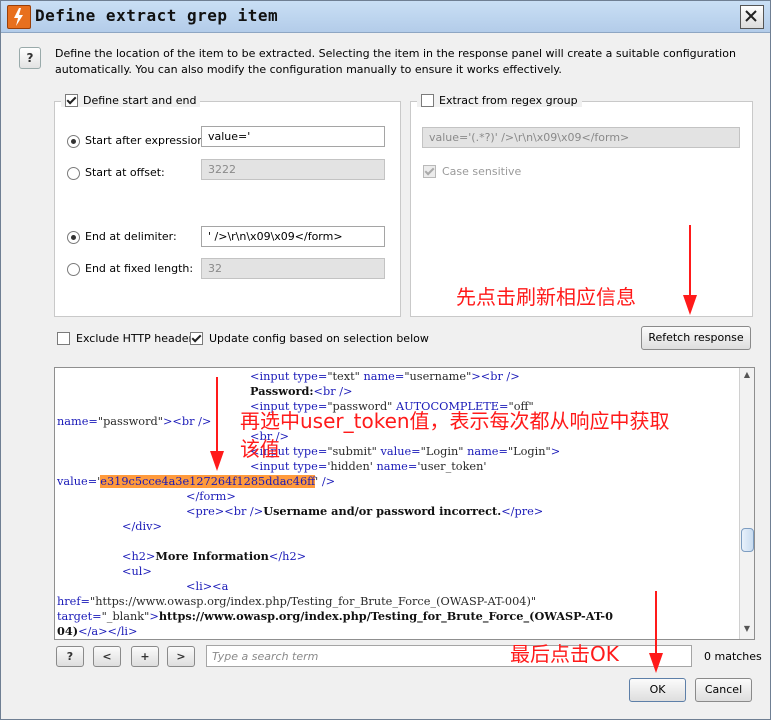 This screenshot has width=771, height=720. I want to click on response-line: name="password"><br />, so click(134, 421).